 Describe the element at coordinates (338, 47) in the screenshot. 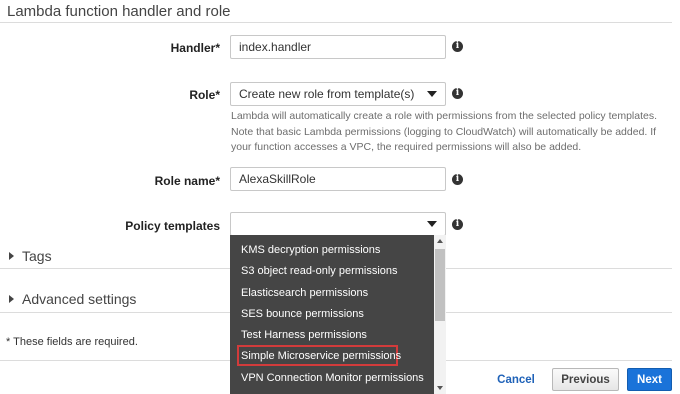

I see `handler-input: index.handler` at that location.